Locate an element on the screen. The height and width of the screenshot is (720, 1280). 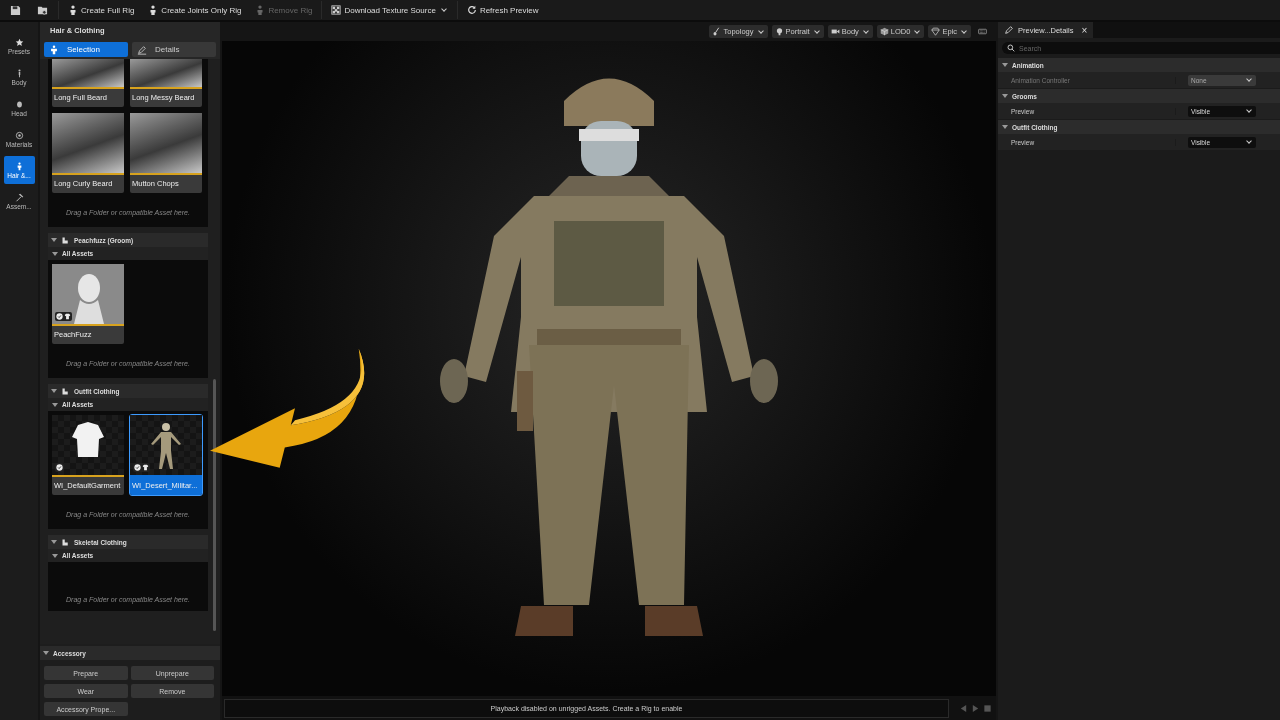
folder-search-icon is located at coordinates (42, 10).